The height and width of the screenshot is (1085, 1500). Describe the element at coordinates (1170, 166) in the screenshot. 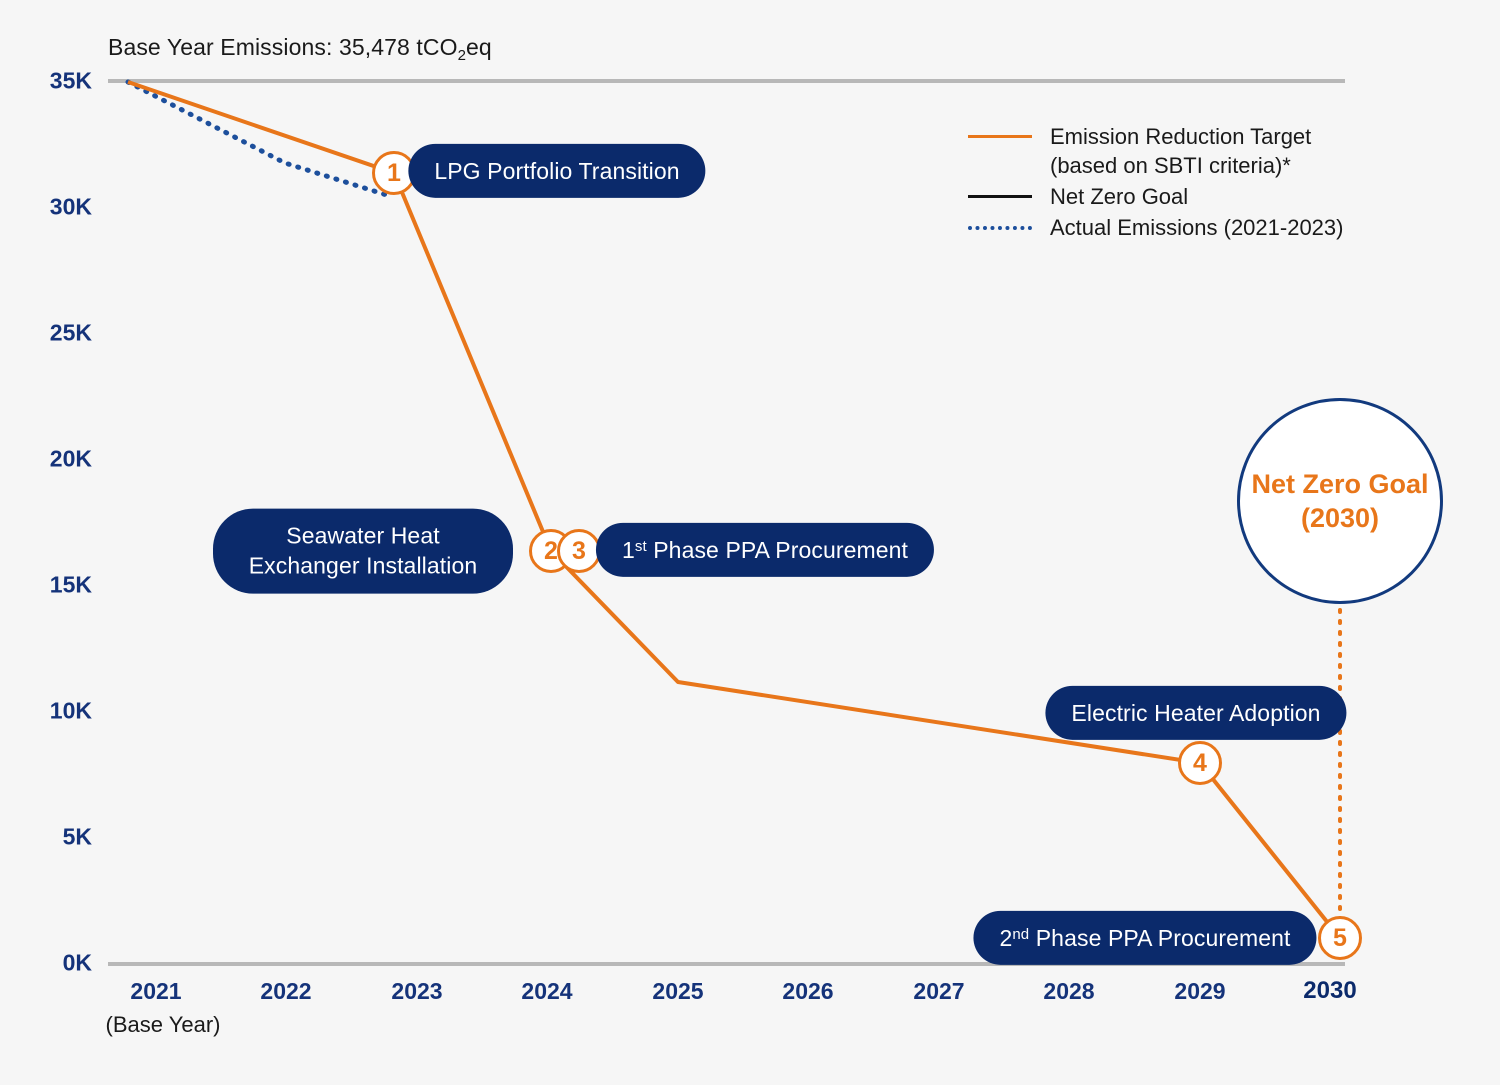

I see `legend-label-target-line2: (based on SBTI criteria)*` at that location.